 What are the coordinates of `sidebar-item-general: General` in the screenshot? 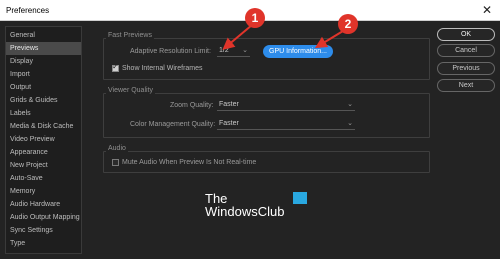 It's located at (43, 35).